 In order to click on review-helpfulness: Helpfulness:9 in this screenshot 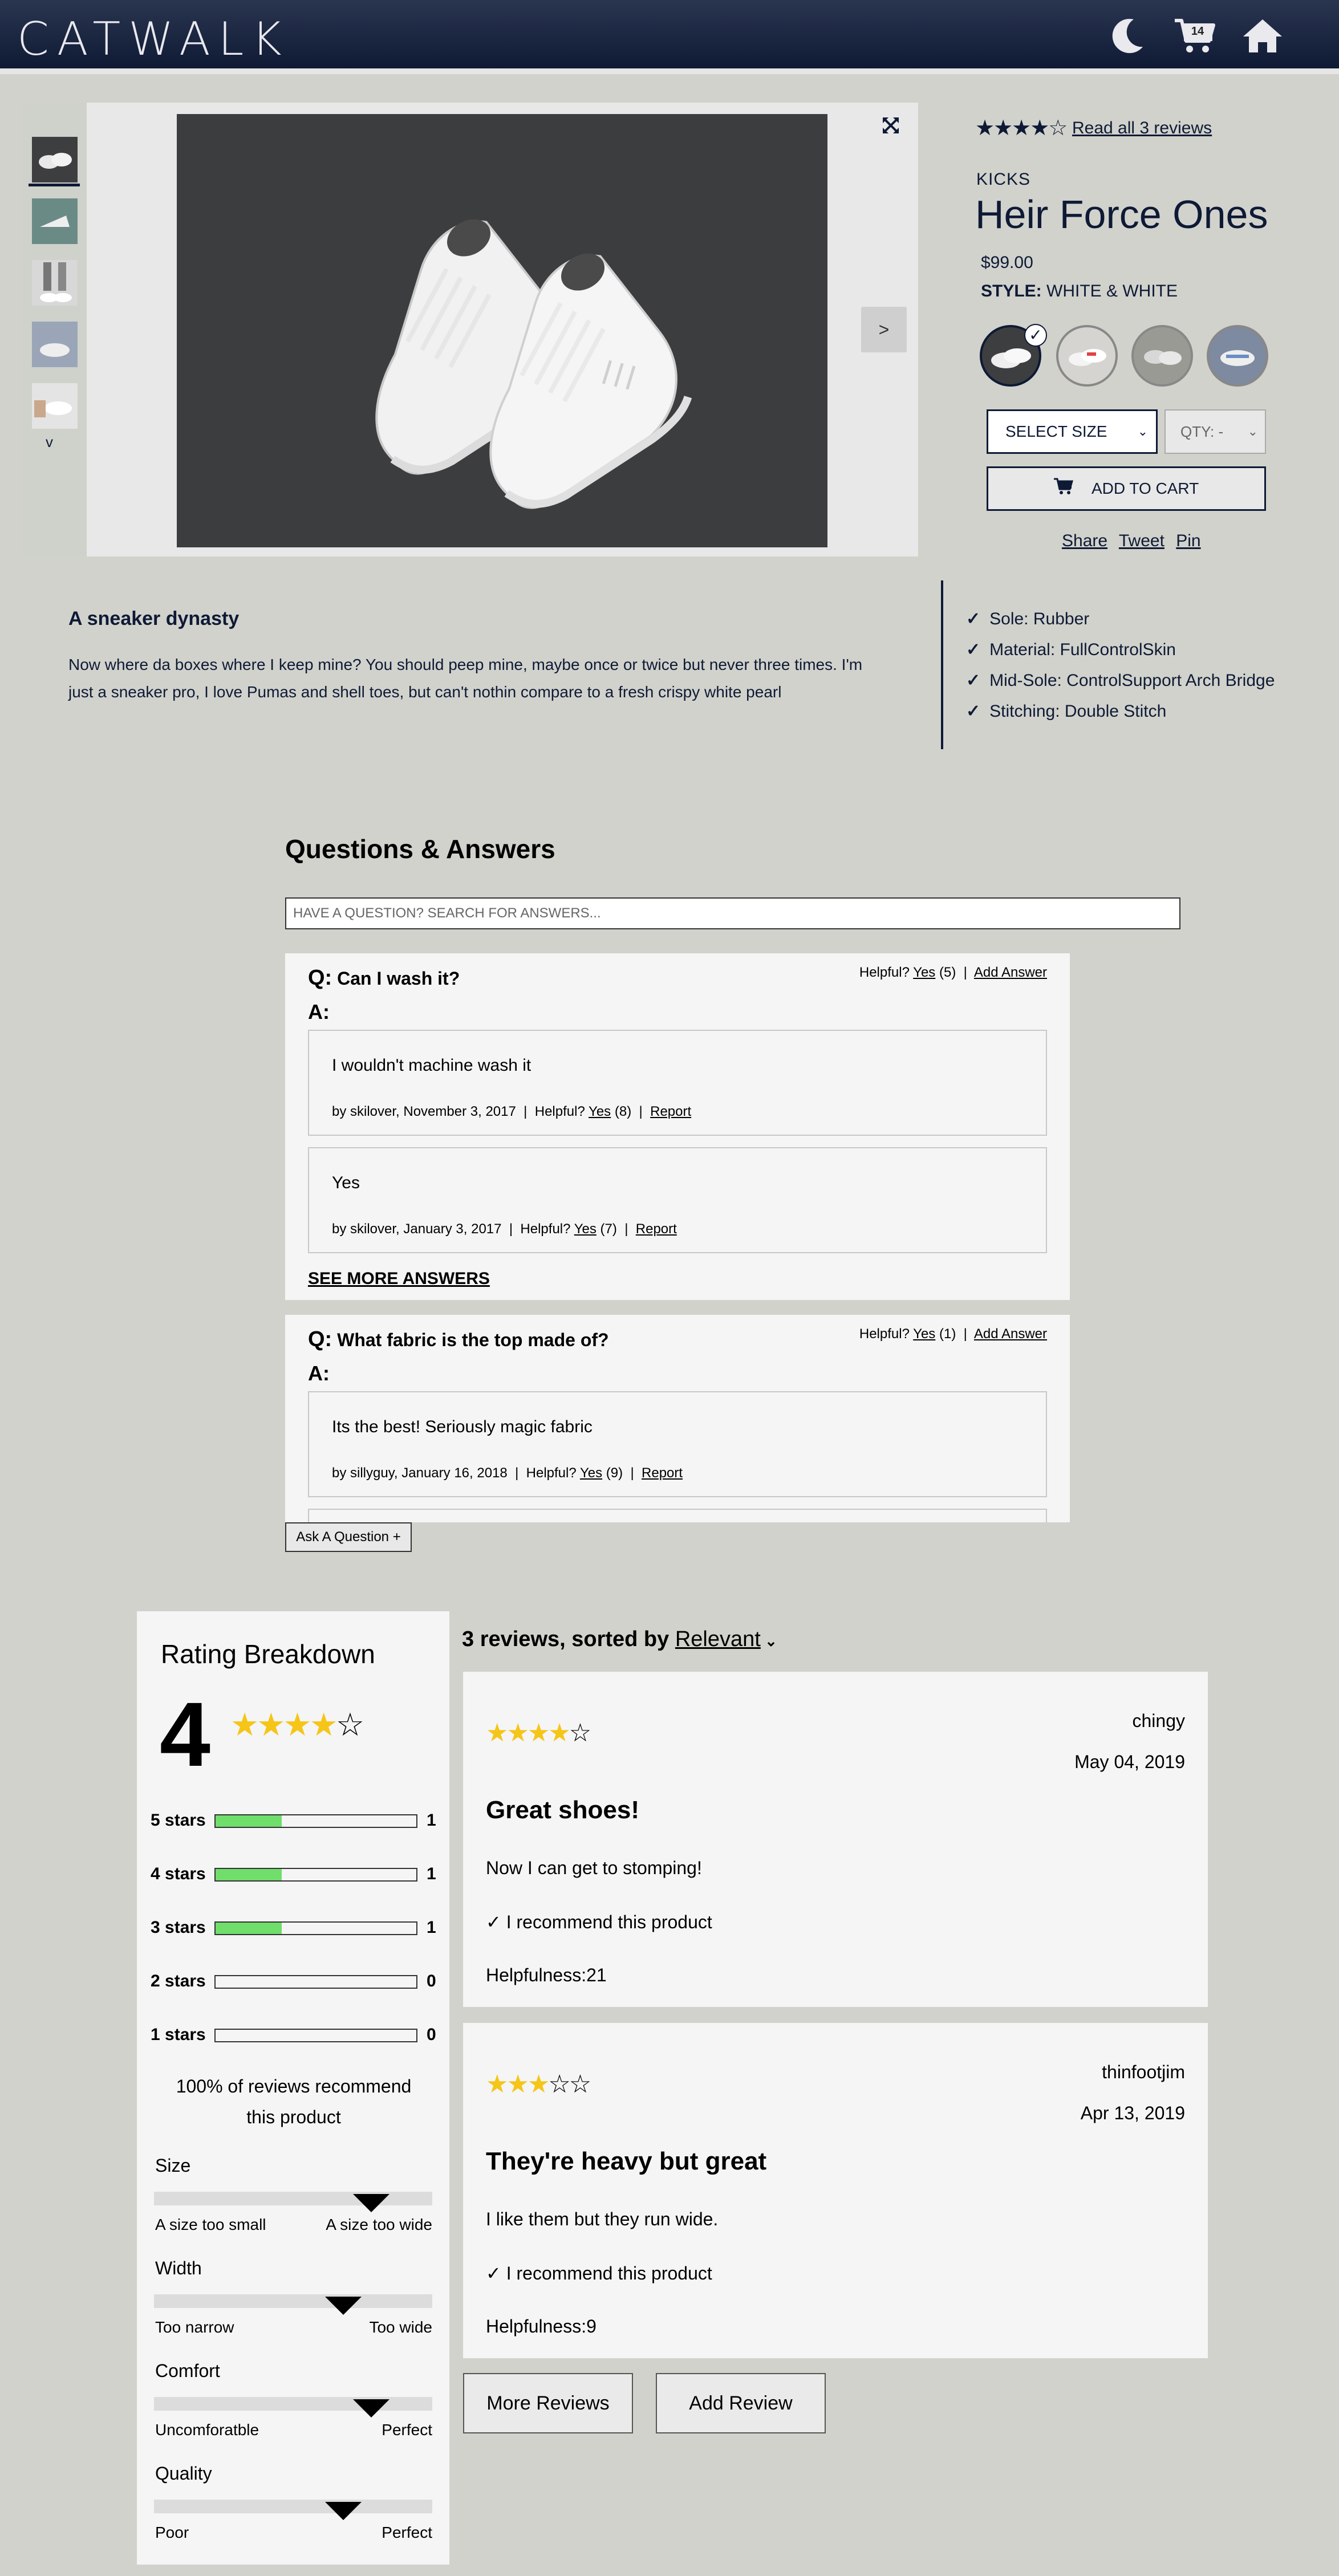, I will do `click(541, 2326)`.